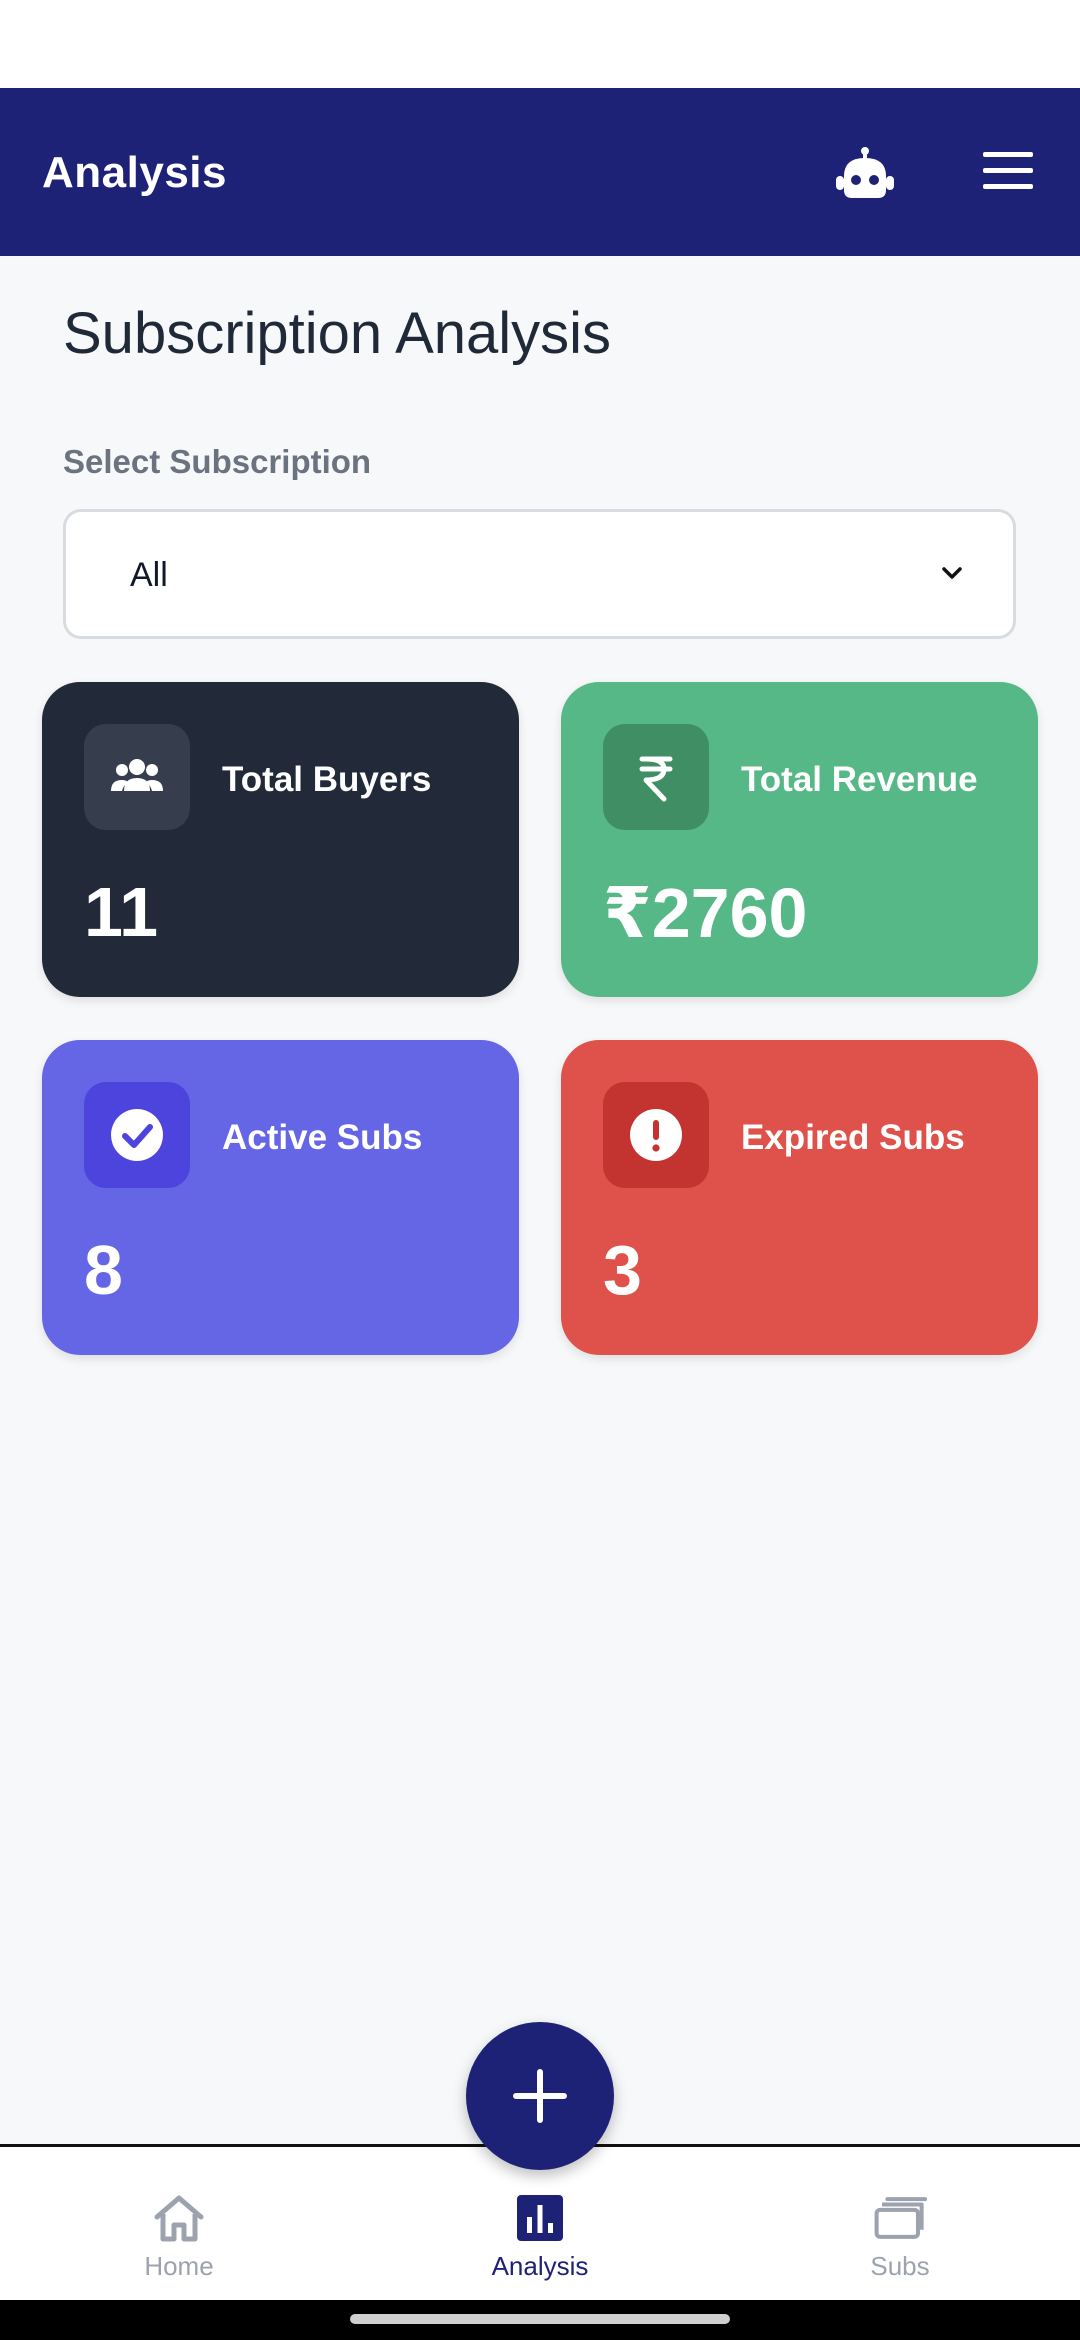 The width and height of the screenshot is (1080, 2340). What do you see at coordinates (540, 44) in the screenshot?
I see `status-bar` at bounding box center [540, 44].